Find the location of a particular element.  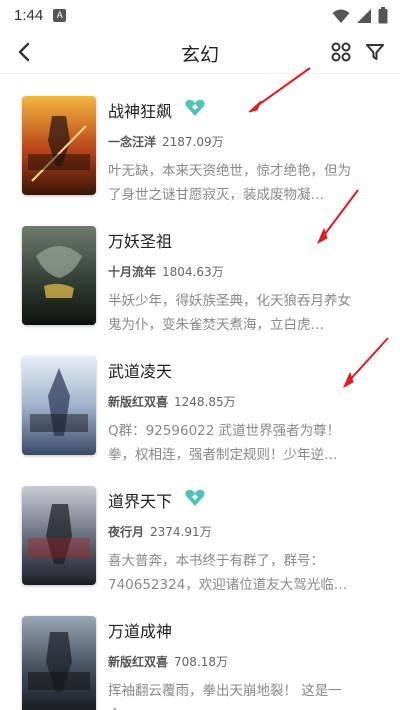

book-meta: 新版红双喜 708.18万 is located at coordinates (168, 661).